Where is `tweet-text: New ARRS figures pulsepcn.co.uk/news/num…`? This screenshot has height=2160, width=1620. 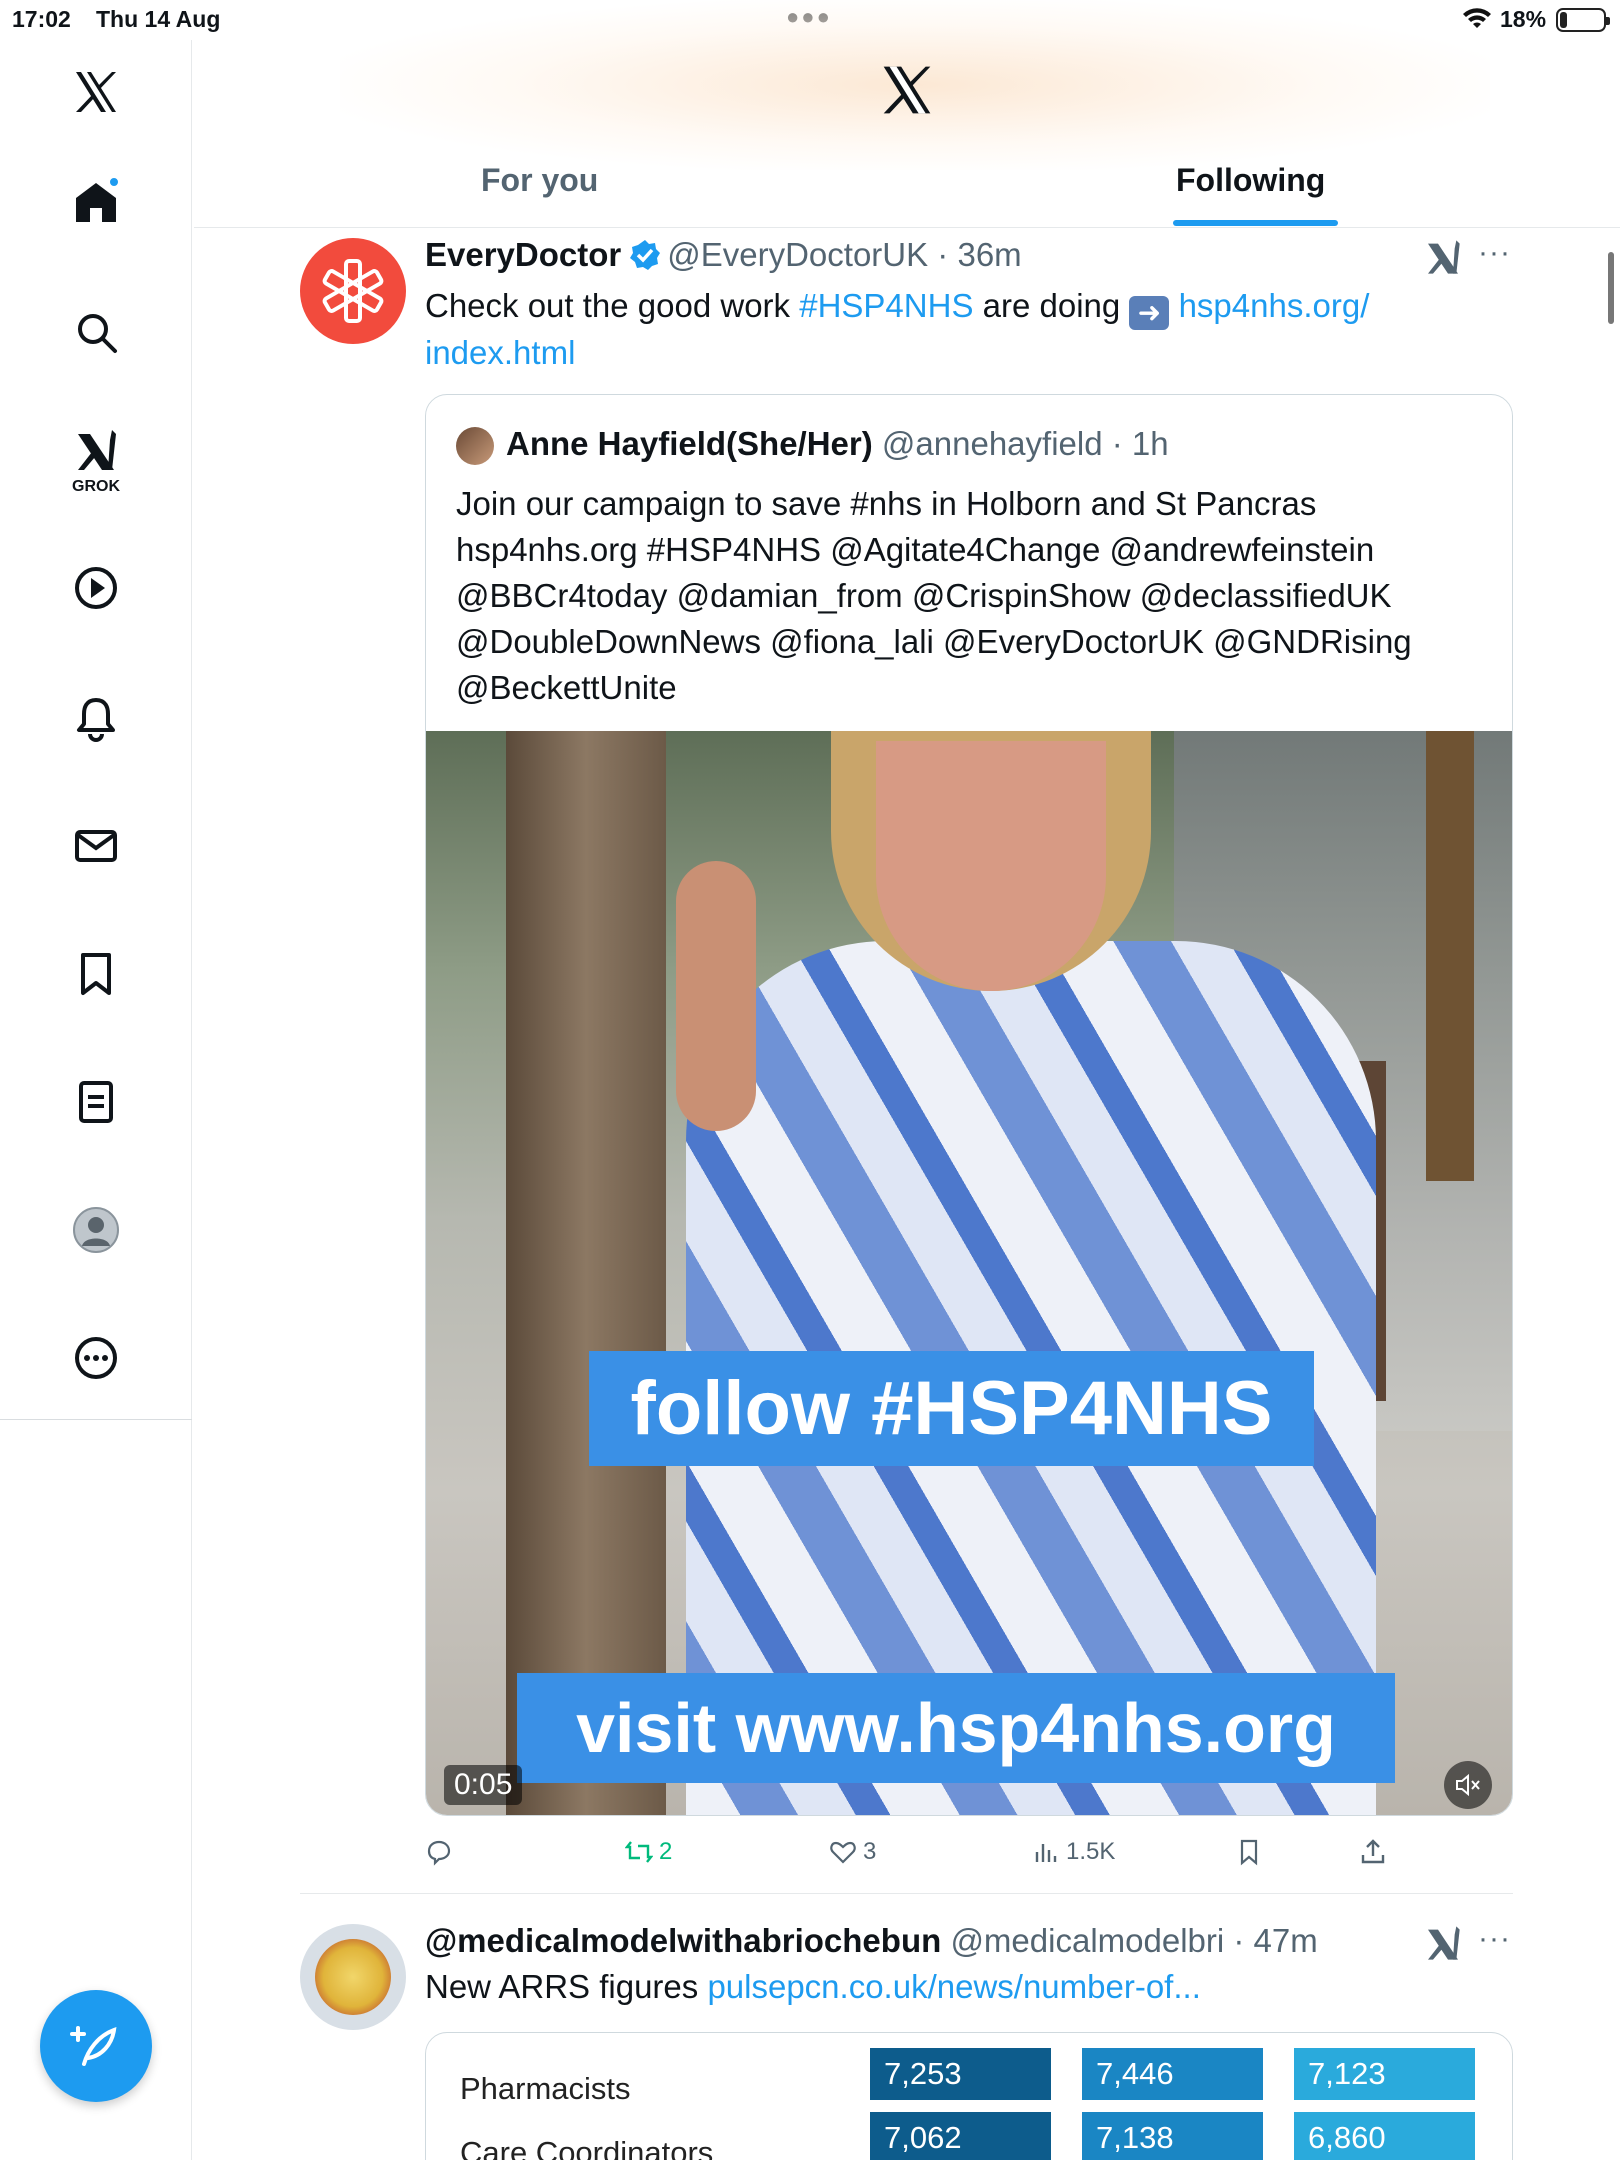 tweet-text: New ARRS figures pulsepcn.co.uk/news/num… is located at coordinates (813, 1987).